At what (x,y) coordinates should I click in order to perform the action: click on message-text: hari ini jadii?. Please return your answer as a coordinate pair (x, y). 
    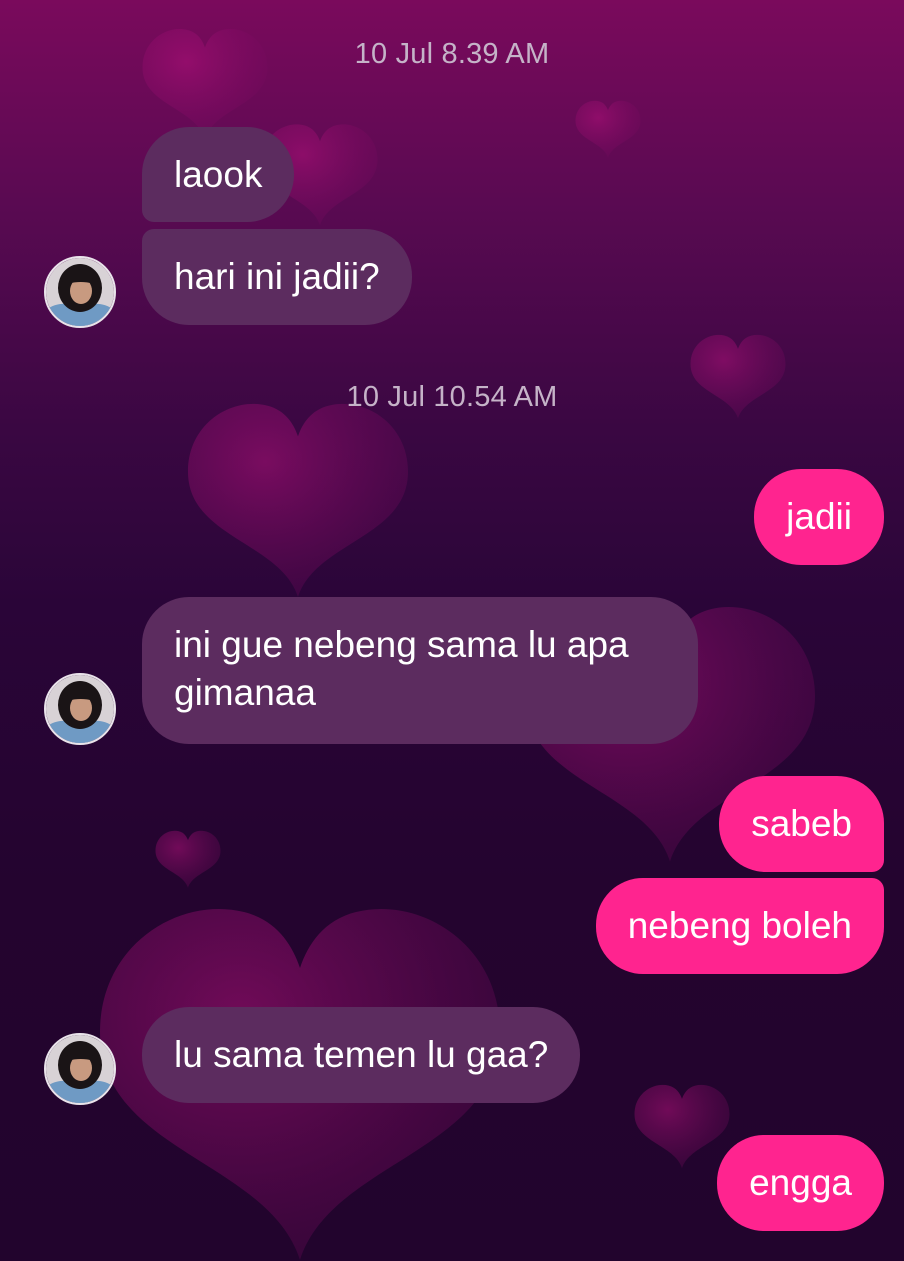
    Looking at the image, I should click on (277, 276).